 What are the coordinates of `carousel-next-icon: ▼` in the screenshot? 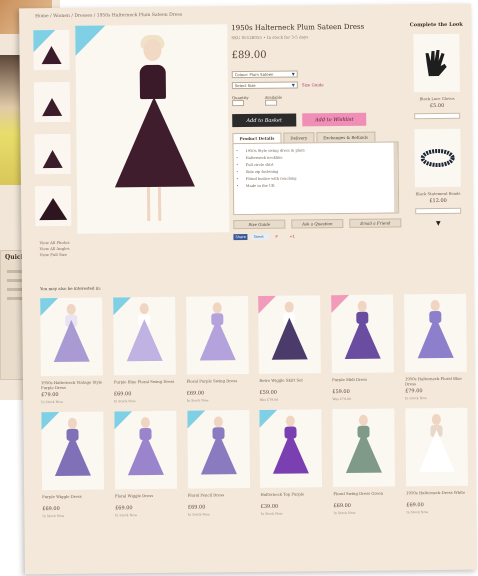 It's located at (438, 224).